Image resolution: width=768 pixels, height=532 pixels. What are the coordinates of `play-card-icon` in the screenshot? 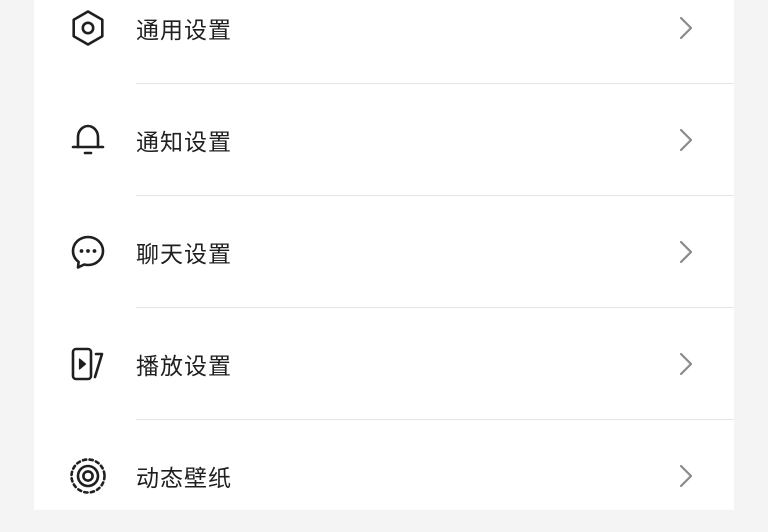 It's located at (88, 364).